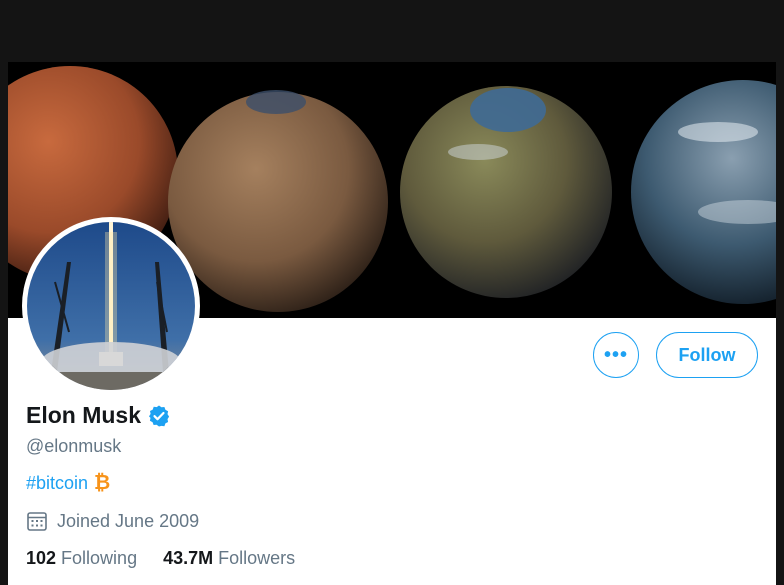 This screenshot has height=585, width=784. Describe the element at coordinates (84, 415) in the screenshot. I see `display-name: Elon Musk` at that location.